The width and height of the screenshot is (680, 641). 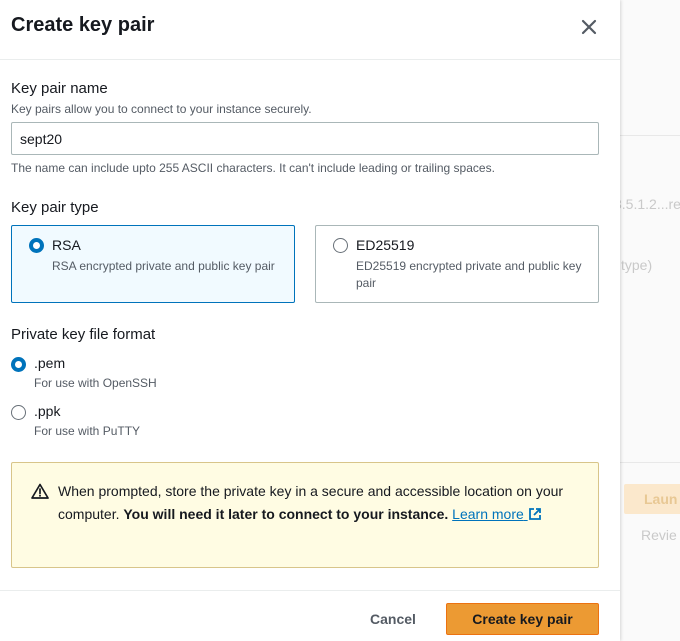 I want to click on key-type-ed25519-title: ED25519, so click(x=385, y=245).